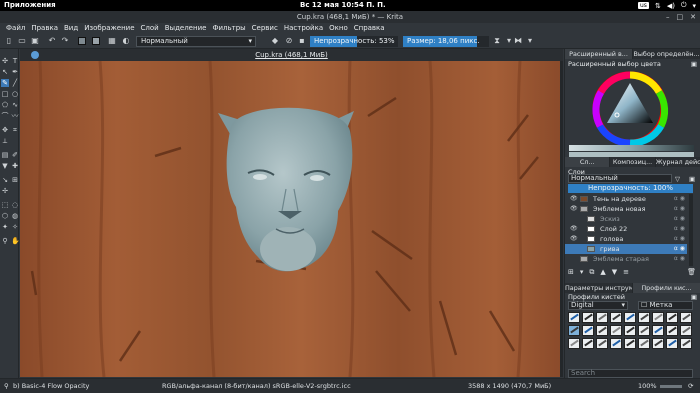 The width and height of the screenshot is (700, 393). I want to click on add-layer-icon: ⊞, so click(571, 272).